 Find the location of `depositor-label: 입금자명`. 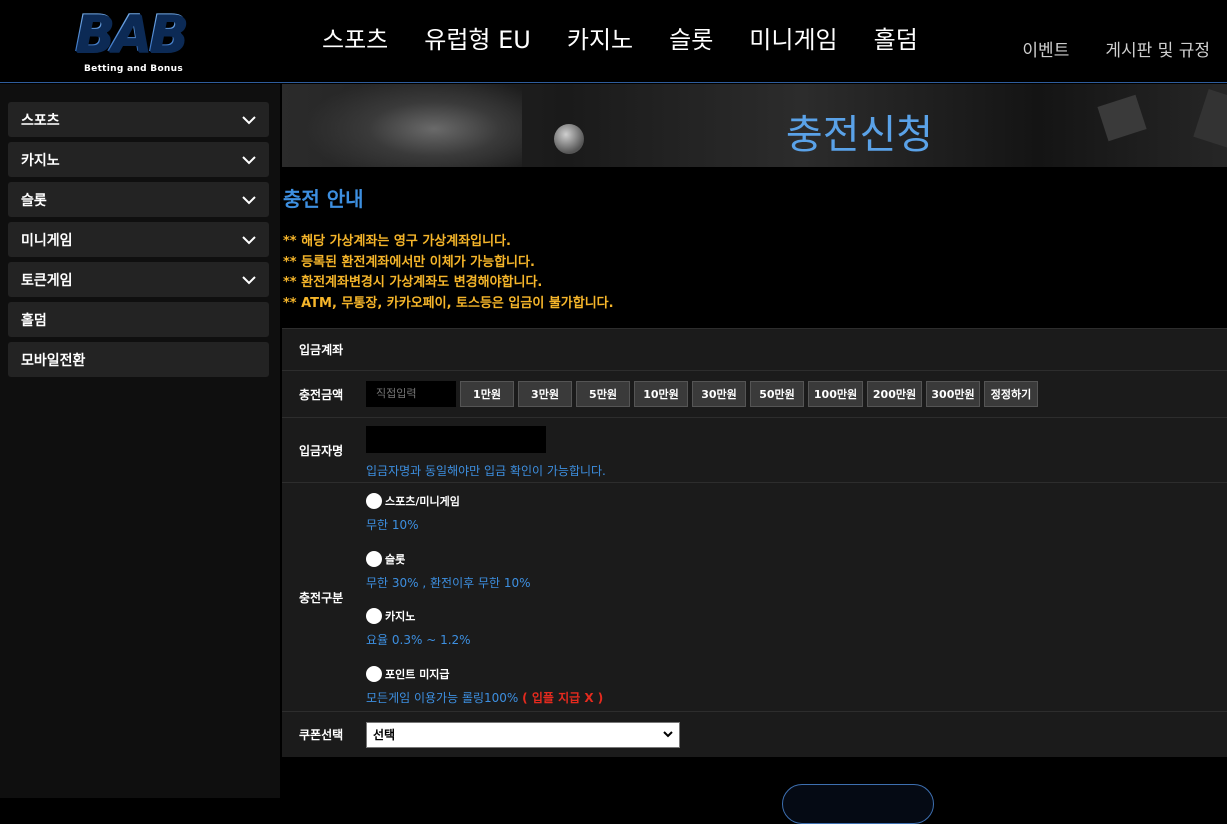

depositor-label: 입금자명 is located at coordinates (321, 450).